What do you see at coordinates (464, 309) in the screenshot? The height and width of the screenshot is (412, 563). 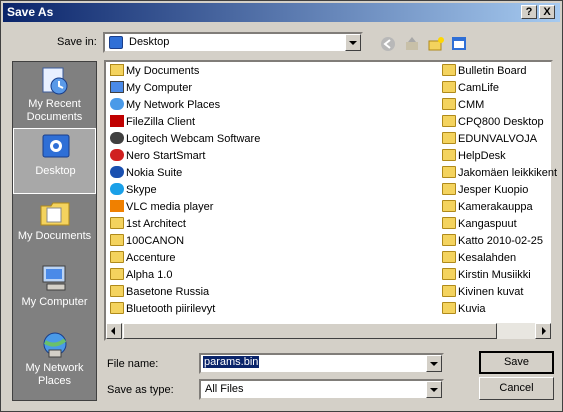 I see `list-item: Kuvia` at bounding box center [464, 309].